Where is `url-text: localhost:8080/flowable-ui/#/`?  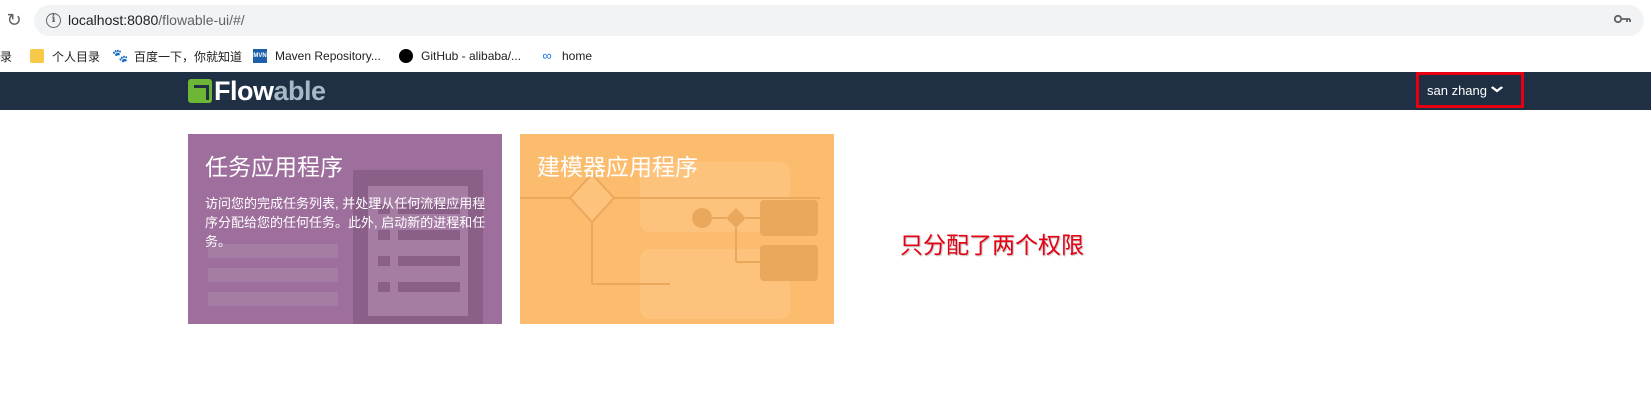 url-text: localhost:8080/flowable-ui/#/ is located at coordinates (156, 20).